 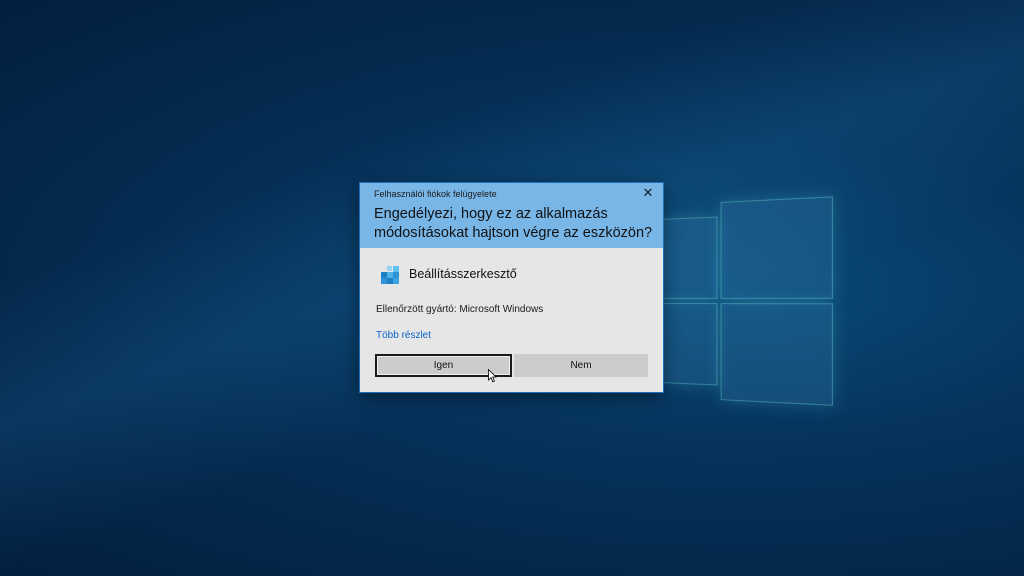 I want to click on publisher-text: Ellenőrzött gyártó: Microsoft Windows, so click(x=460, y=309).